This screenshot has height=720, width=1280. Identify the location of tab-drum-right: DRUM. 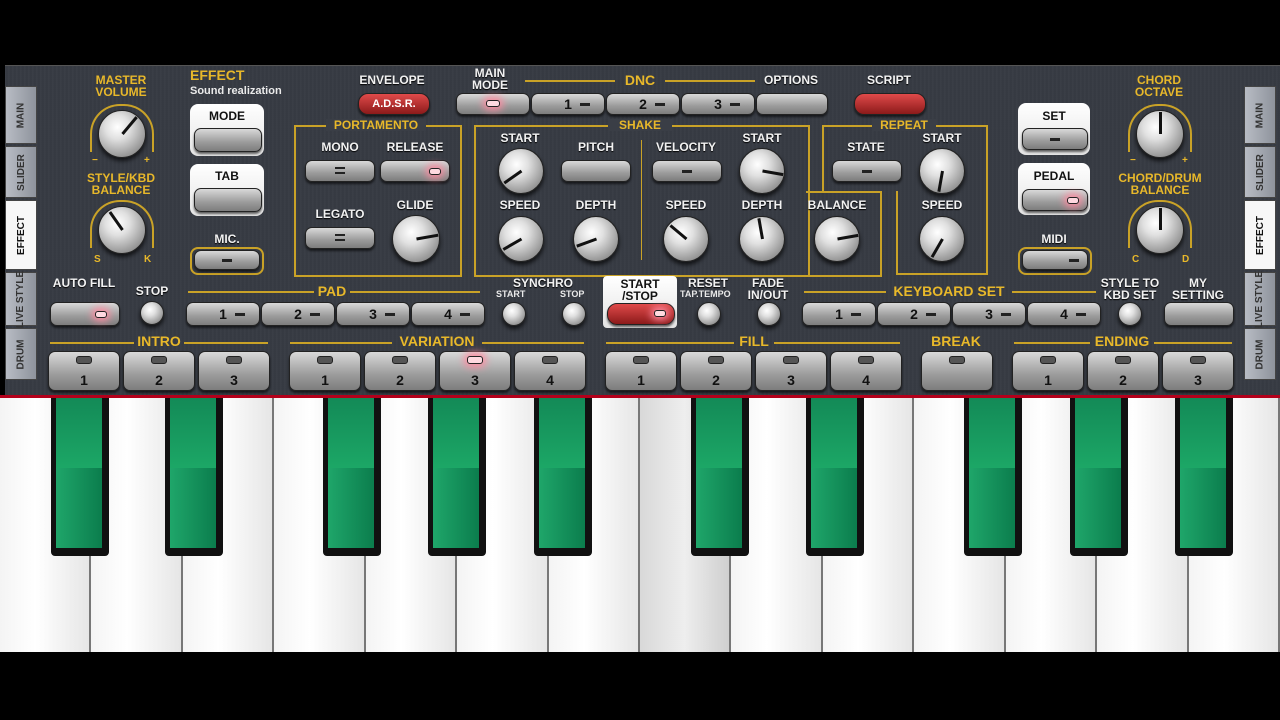
(1260, 354).